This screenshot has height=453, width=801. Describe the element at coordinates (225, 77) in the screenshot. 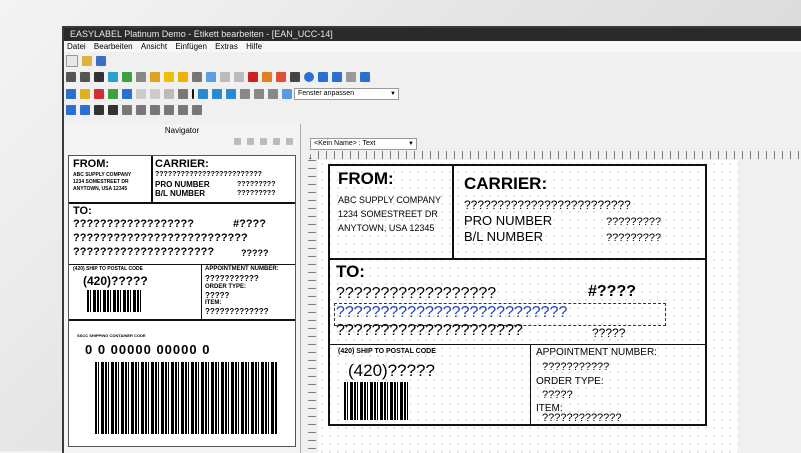

I see `copy-icon` at that location.